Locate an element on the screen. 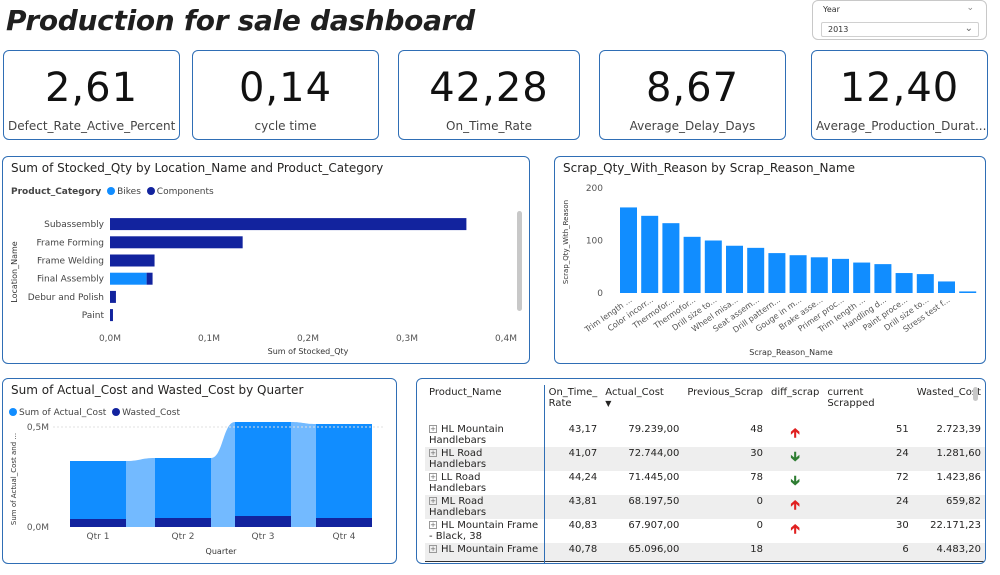 The width and height of the screenshot is (1000, 575). column-header: On_Time_ Rate is located at coordinates (572, 404).